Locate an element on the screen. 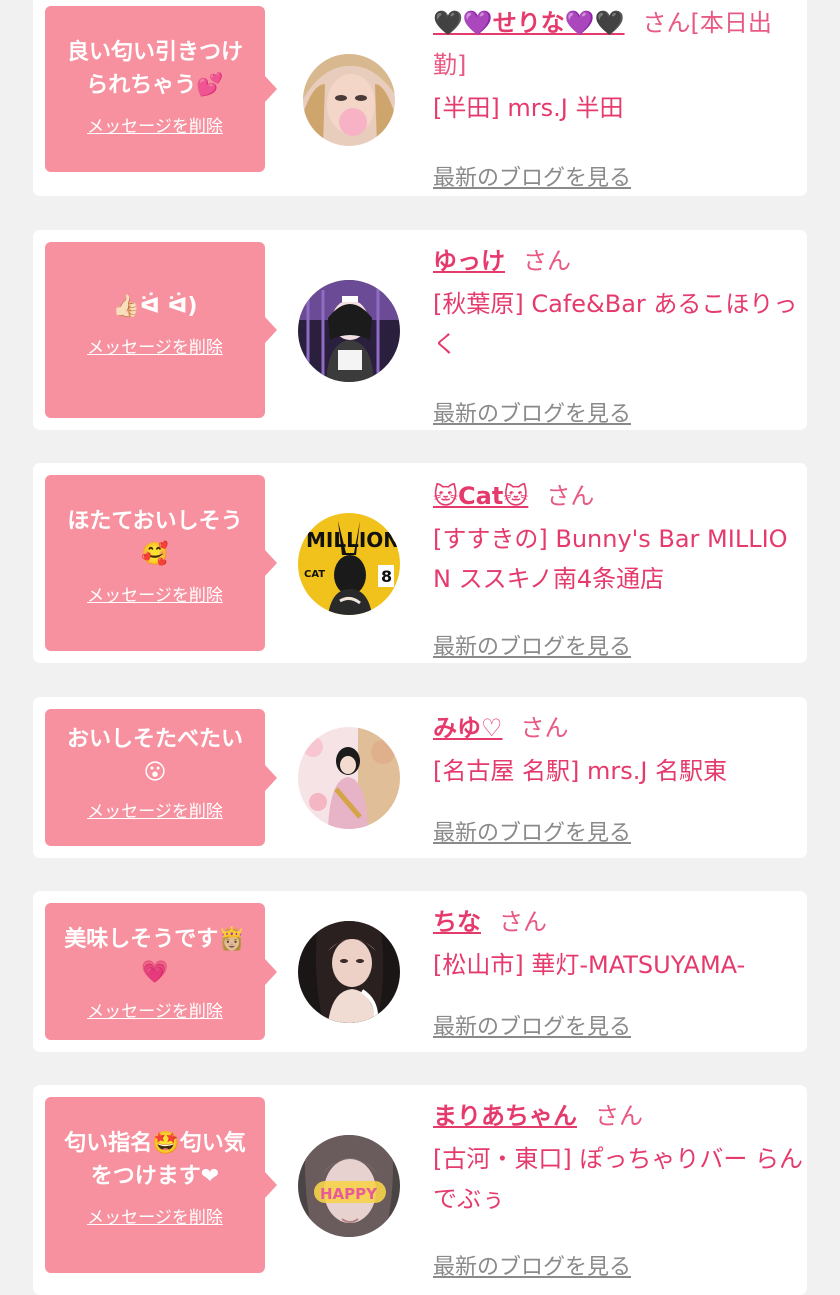 The height and width of the screenshot is (1295, 840). cast-info: まりあちゃん さん [古河・東口] ぽっちゃりバー らんでぶぅ 最新のブログを見る is located at coordinates (618, 1187).